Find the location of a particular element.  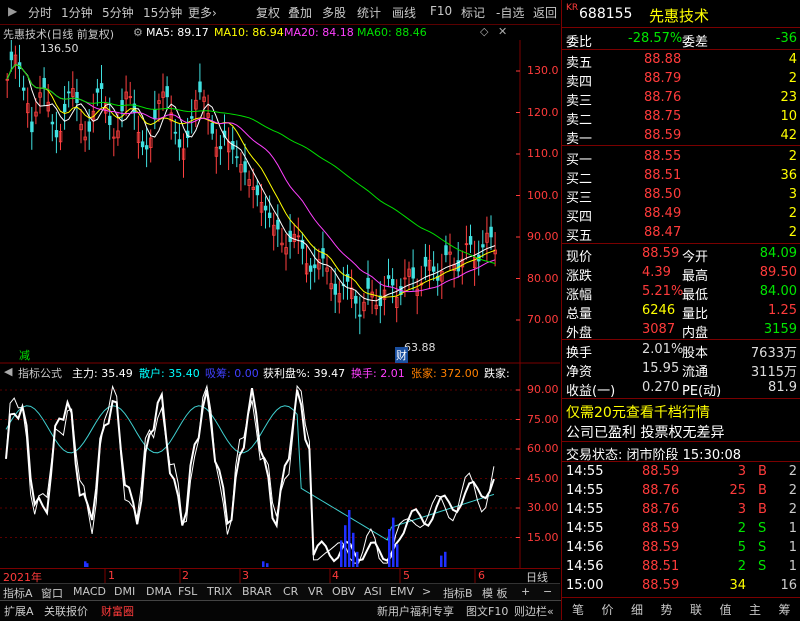

low-price-marker: 63.88 is located at coordinates (420, 347).